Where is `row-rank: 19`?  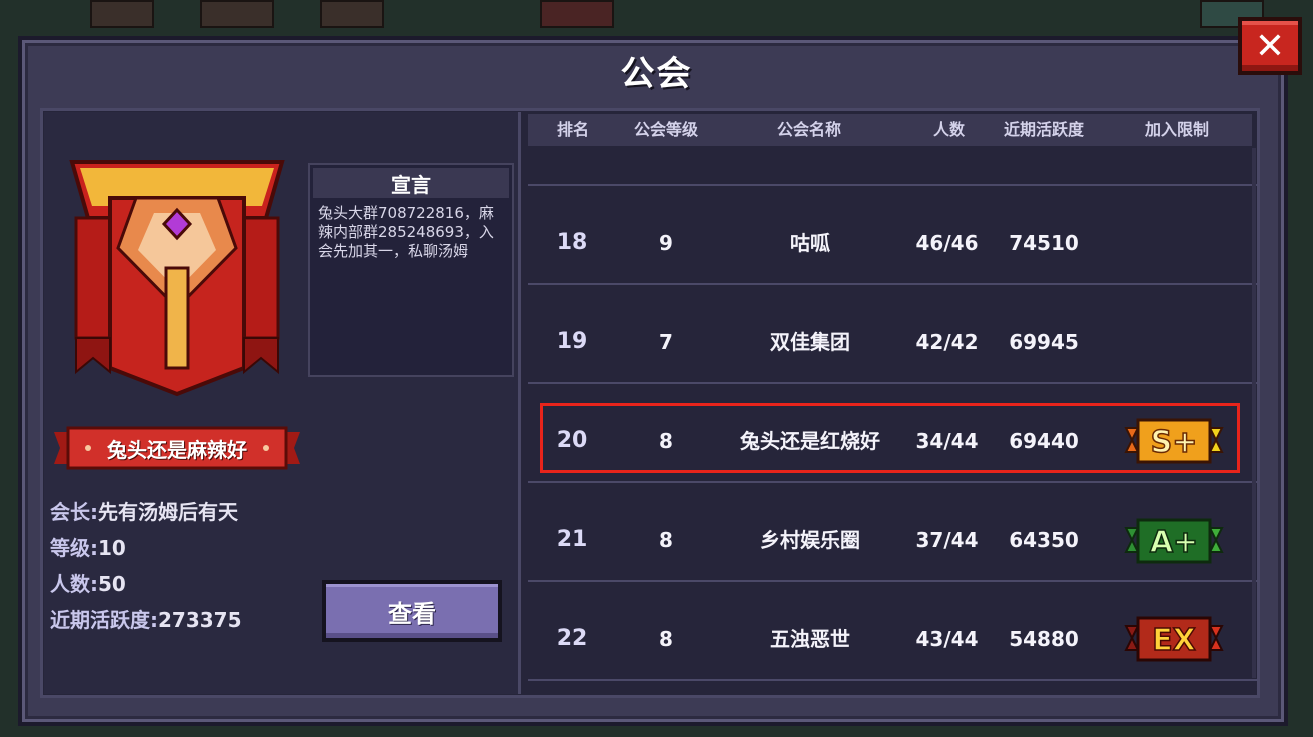
row-rank: 19 is located at coordinates (572, 341).